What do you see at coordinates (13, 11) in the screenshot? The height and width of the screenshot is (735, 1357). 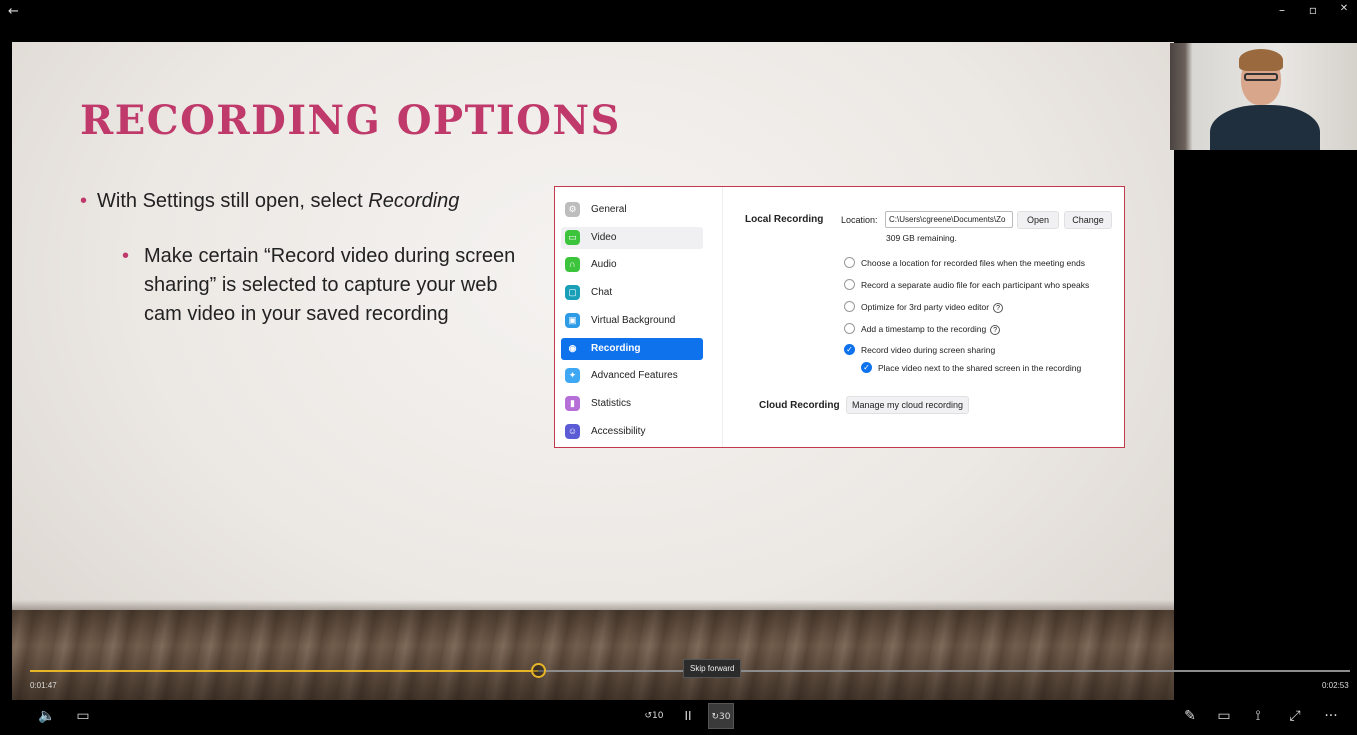 I see `back-arrow-icon: ←` at bounding box center [13, 11].